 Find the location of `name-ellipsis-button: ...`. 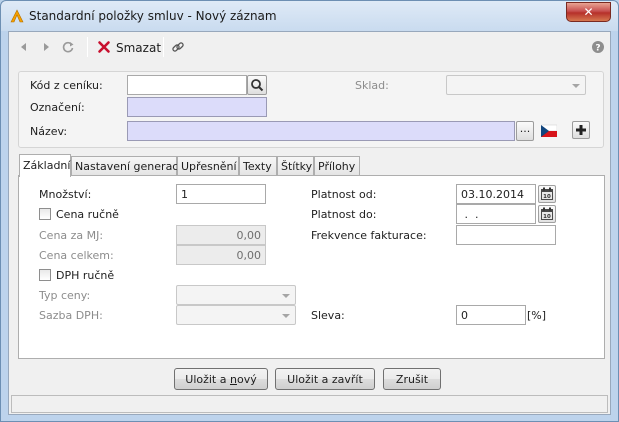

name-ellipsis-button: ... is located at coordinates (525, 131).